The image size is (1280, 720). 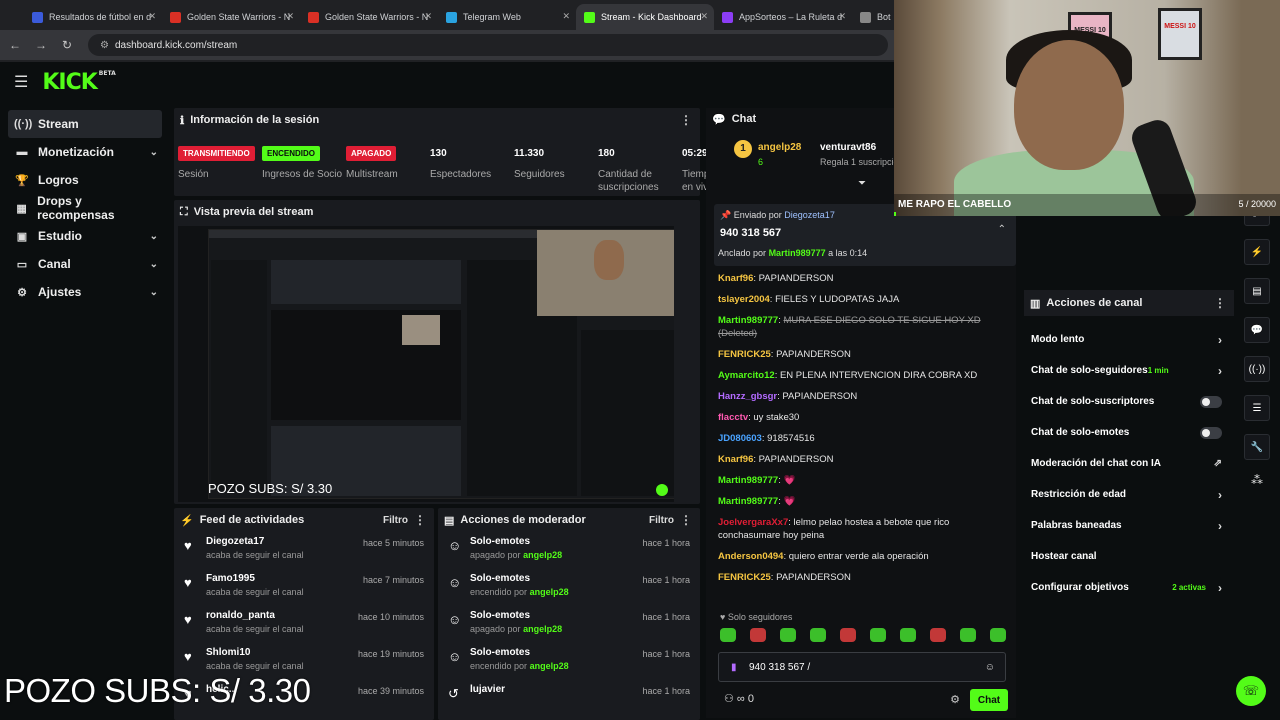 What do you see at coordinates (1129, 463) in the screenshot?
I see `action-row: Moderación del chat con IA ⇗` at bounding box center [1129, 463].